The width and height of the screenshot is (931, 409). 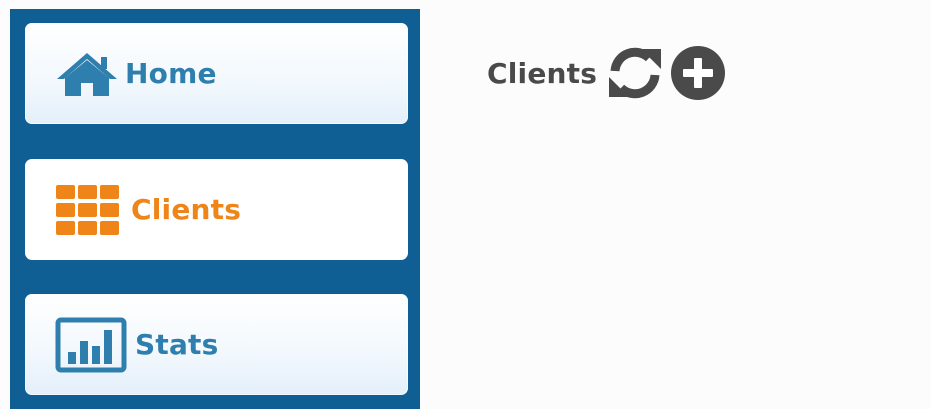 I want to click on add-circle-icon, so click(x=698, y=73).